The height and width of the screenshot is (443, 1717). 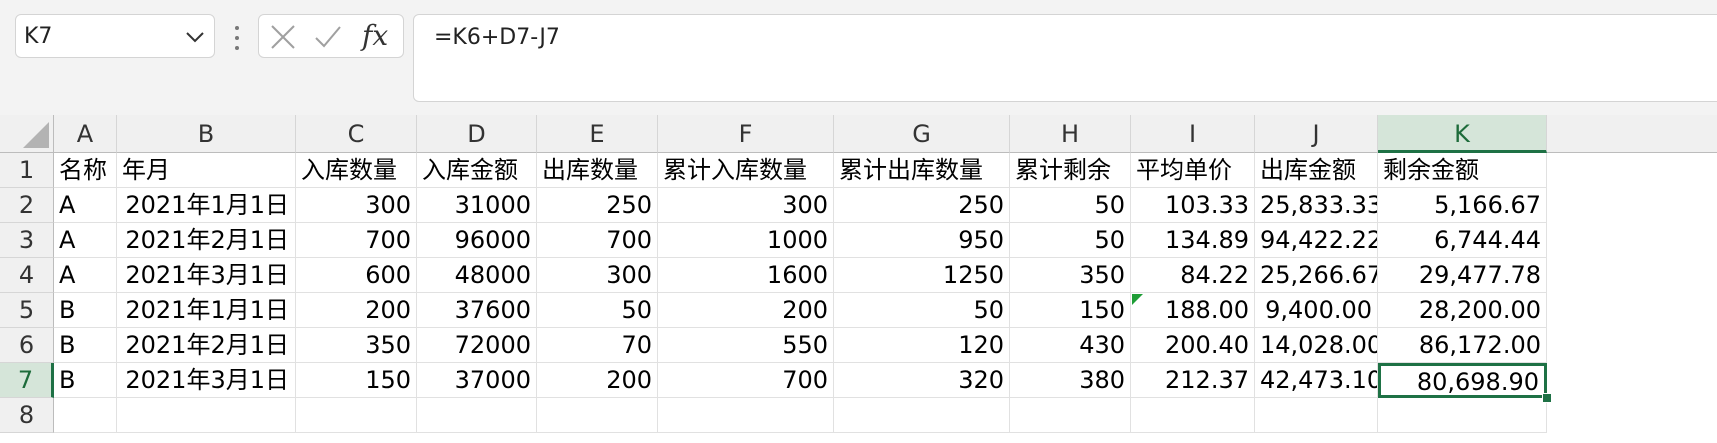 I want to click on data-cell: 96000, so click(x=477, y=240).